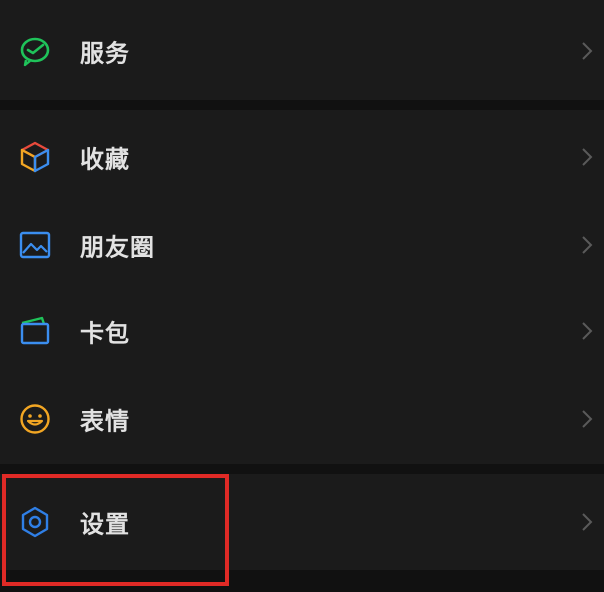  What do you see at coordinates (302, 157) in the screenshot?
I see `menu-item-favorites: 收藏` at bounding box center [302, 157].